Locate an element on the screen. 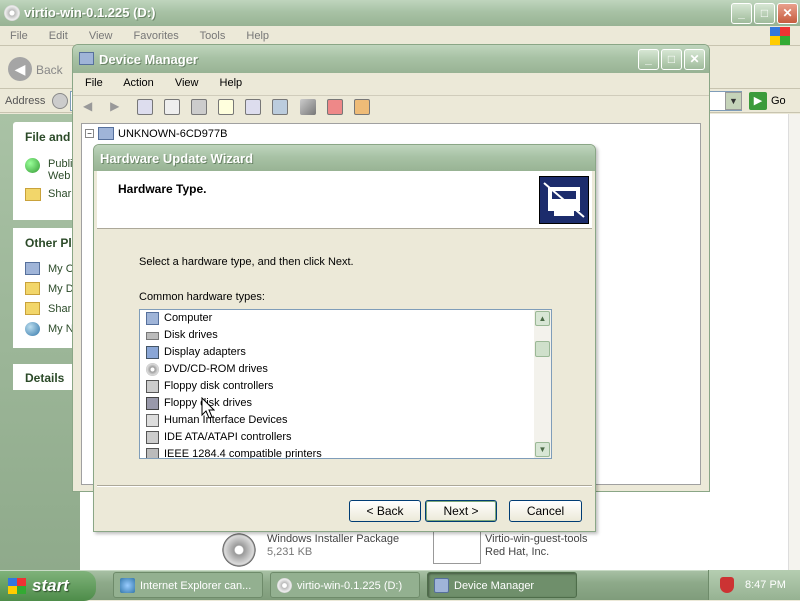  file-tasks-header: File and is located at coordinates (47, 137).